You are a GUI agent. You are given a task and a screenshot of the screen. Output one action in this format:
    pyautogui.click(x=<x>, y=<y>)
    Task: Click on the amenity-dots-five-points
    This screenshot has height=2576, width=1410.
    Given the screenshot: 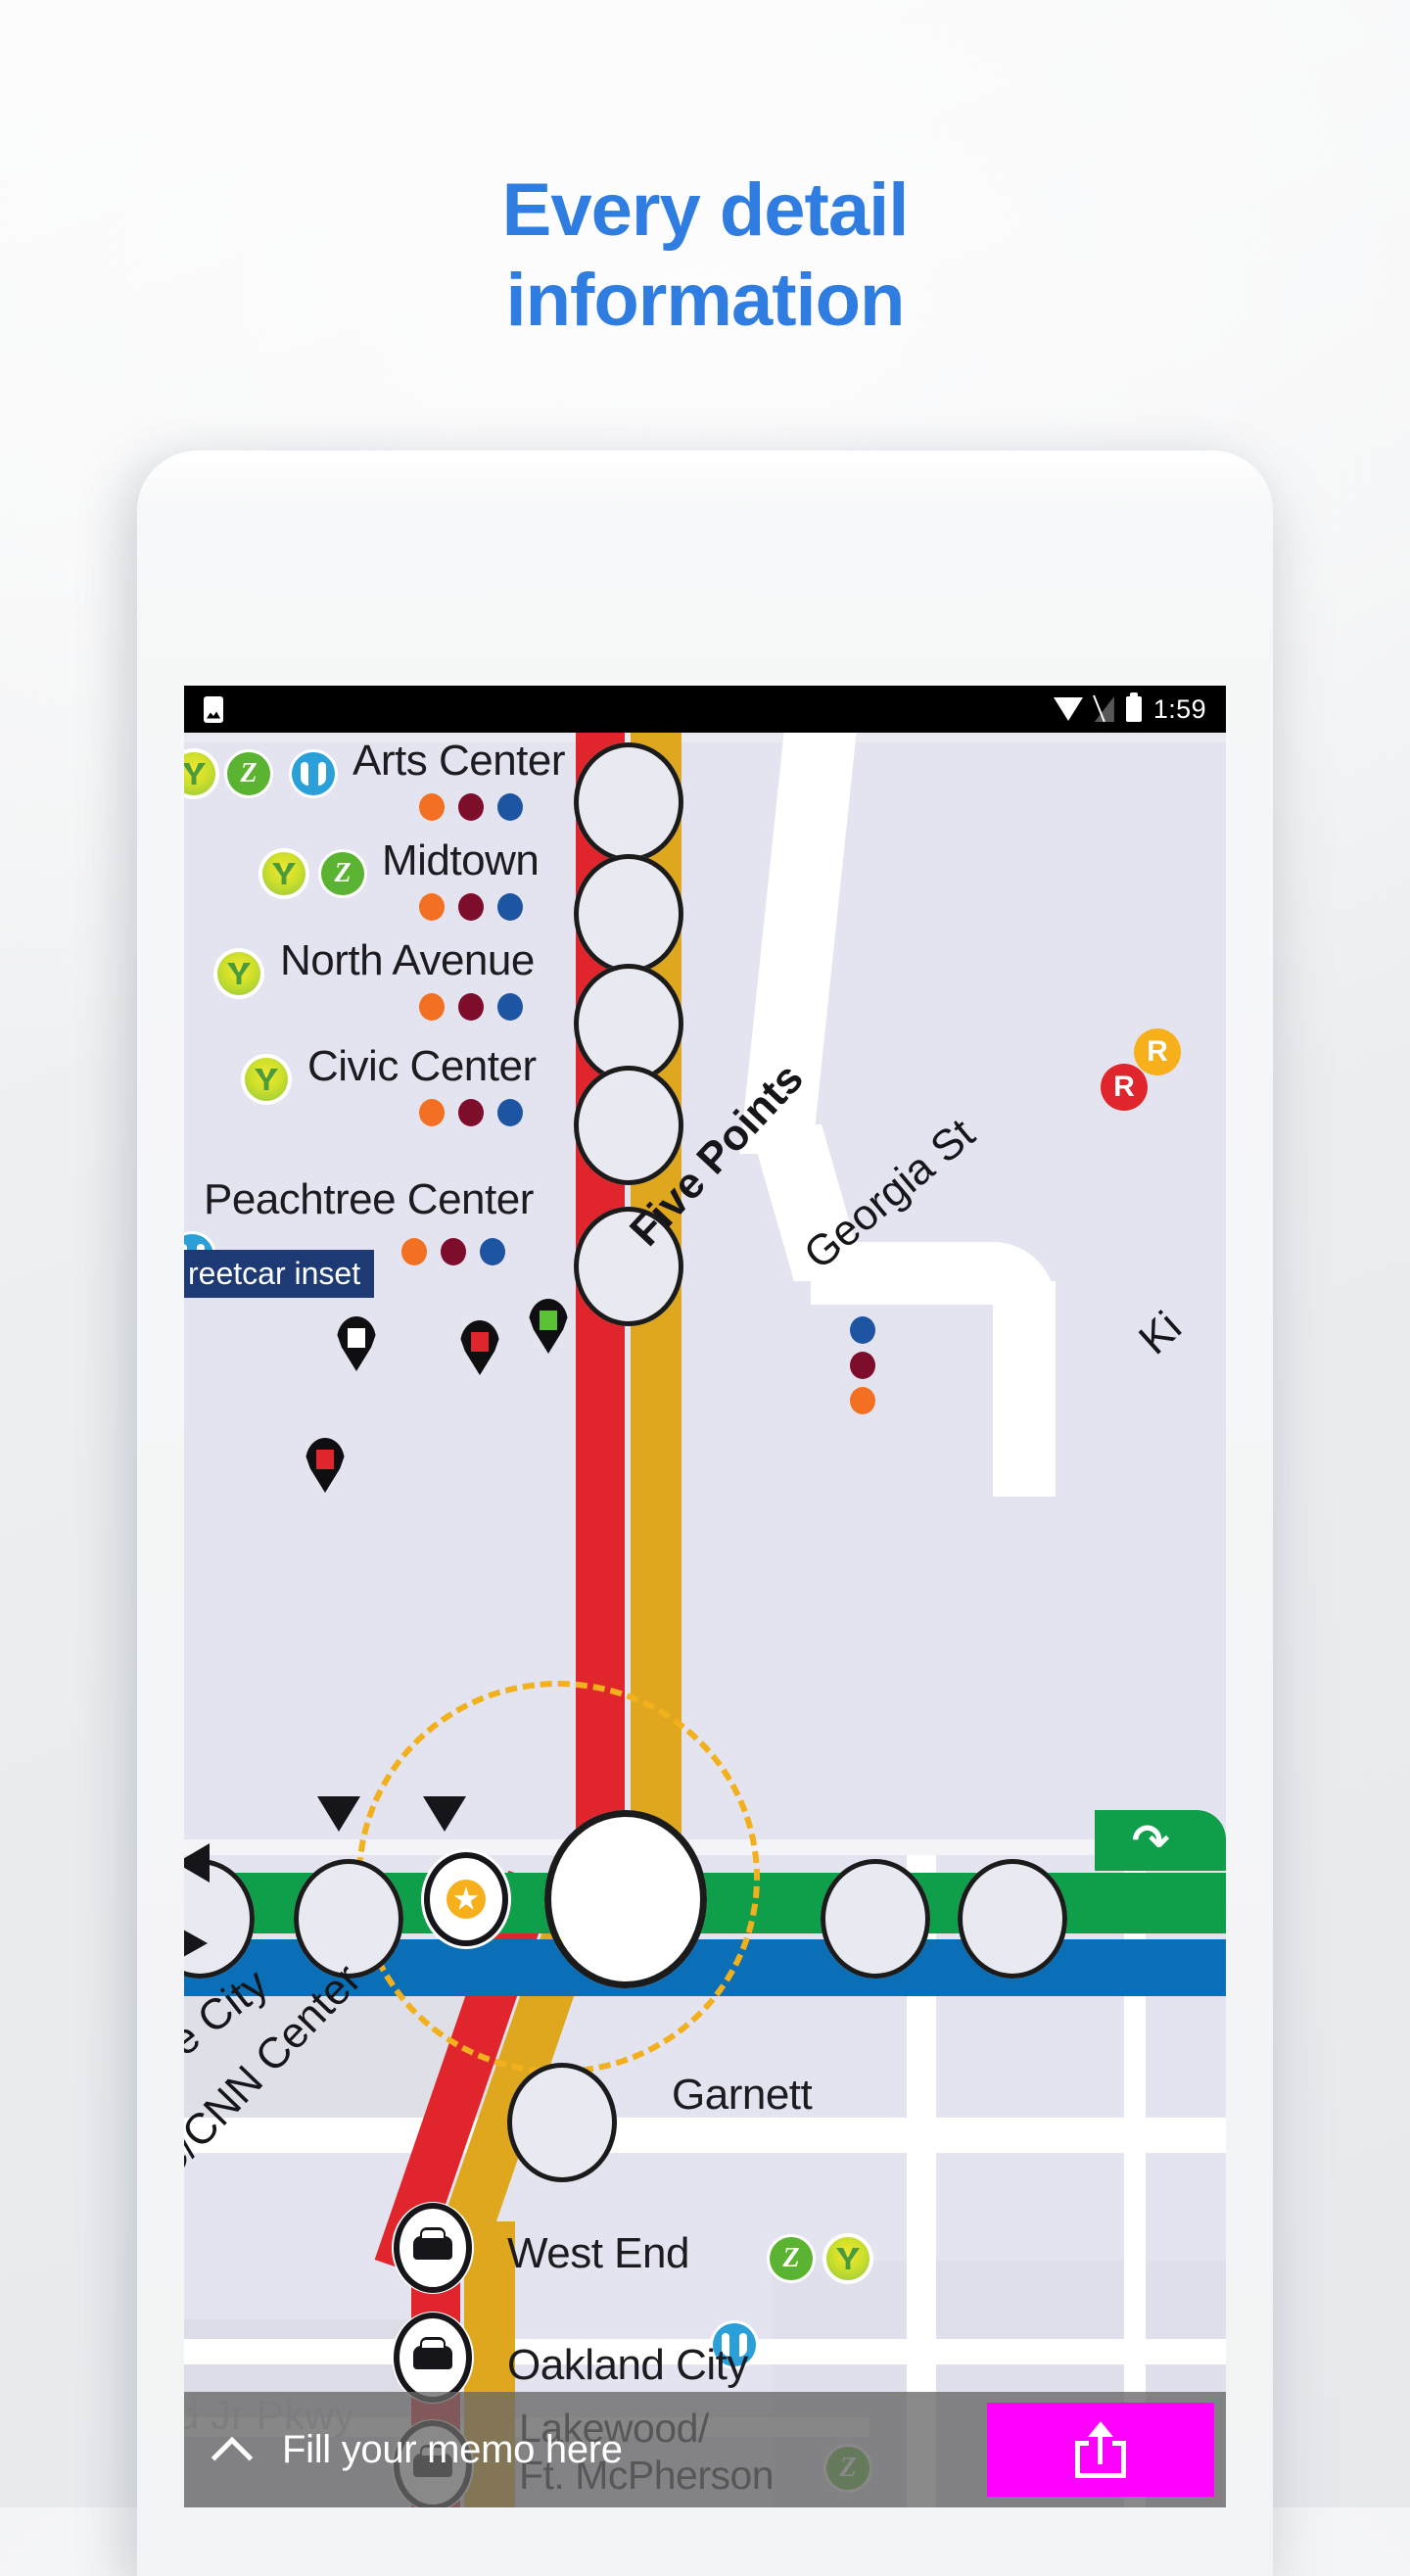 What is the action you would take?
    pyautogui.click(x=862, y=1365)
    